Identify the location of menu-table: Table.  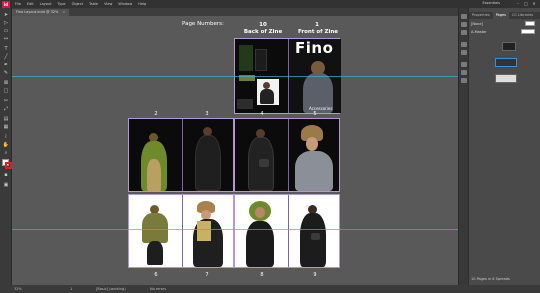
(93, 4).